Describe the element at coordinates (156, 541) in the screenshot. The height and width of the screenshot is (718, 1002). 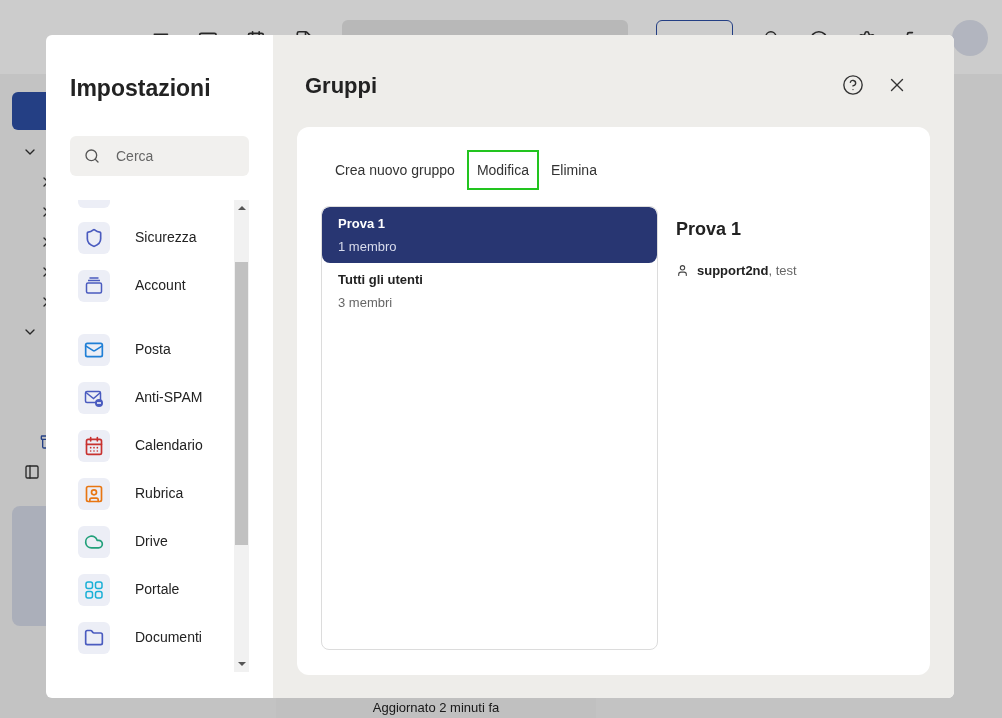
I see `settings-nav-item: Drive` at that location.